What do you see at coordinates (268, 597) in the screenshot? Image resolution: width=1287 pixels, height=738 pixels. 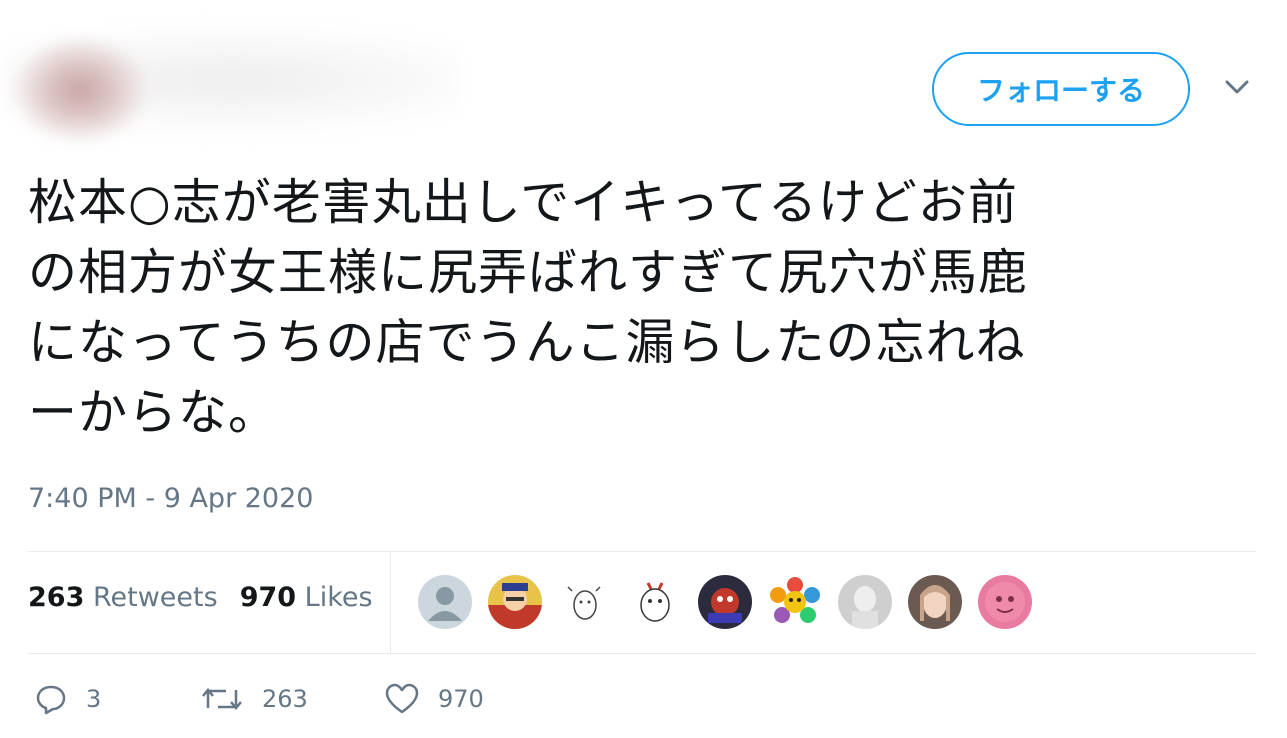 I see `likes-count: 970` at bounding box center [268, 597].